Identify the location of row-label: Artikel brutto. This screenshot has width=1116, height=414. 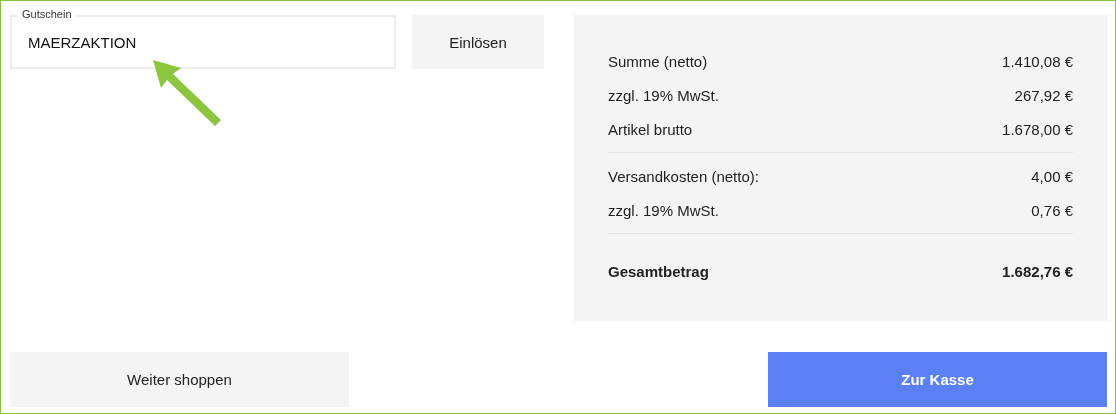
(650, 129).